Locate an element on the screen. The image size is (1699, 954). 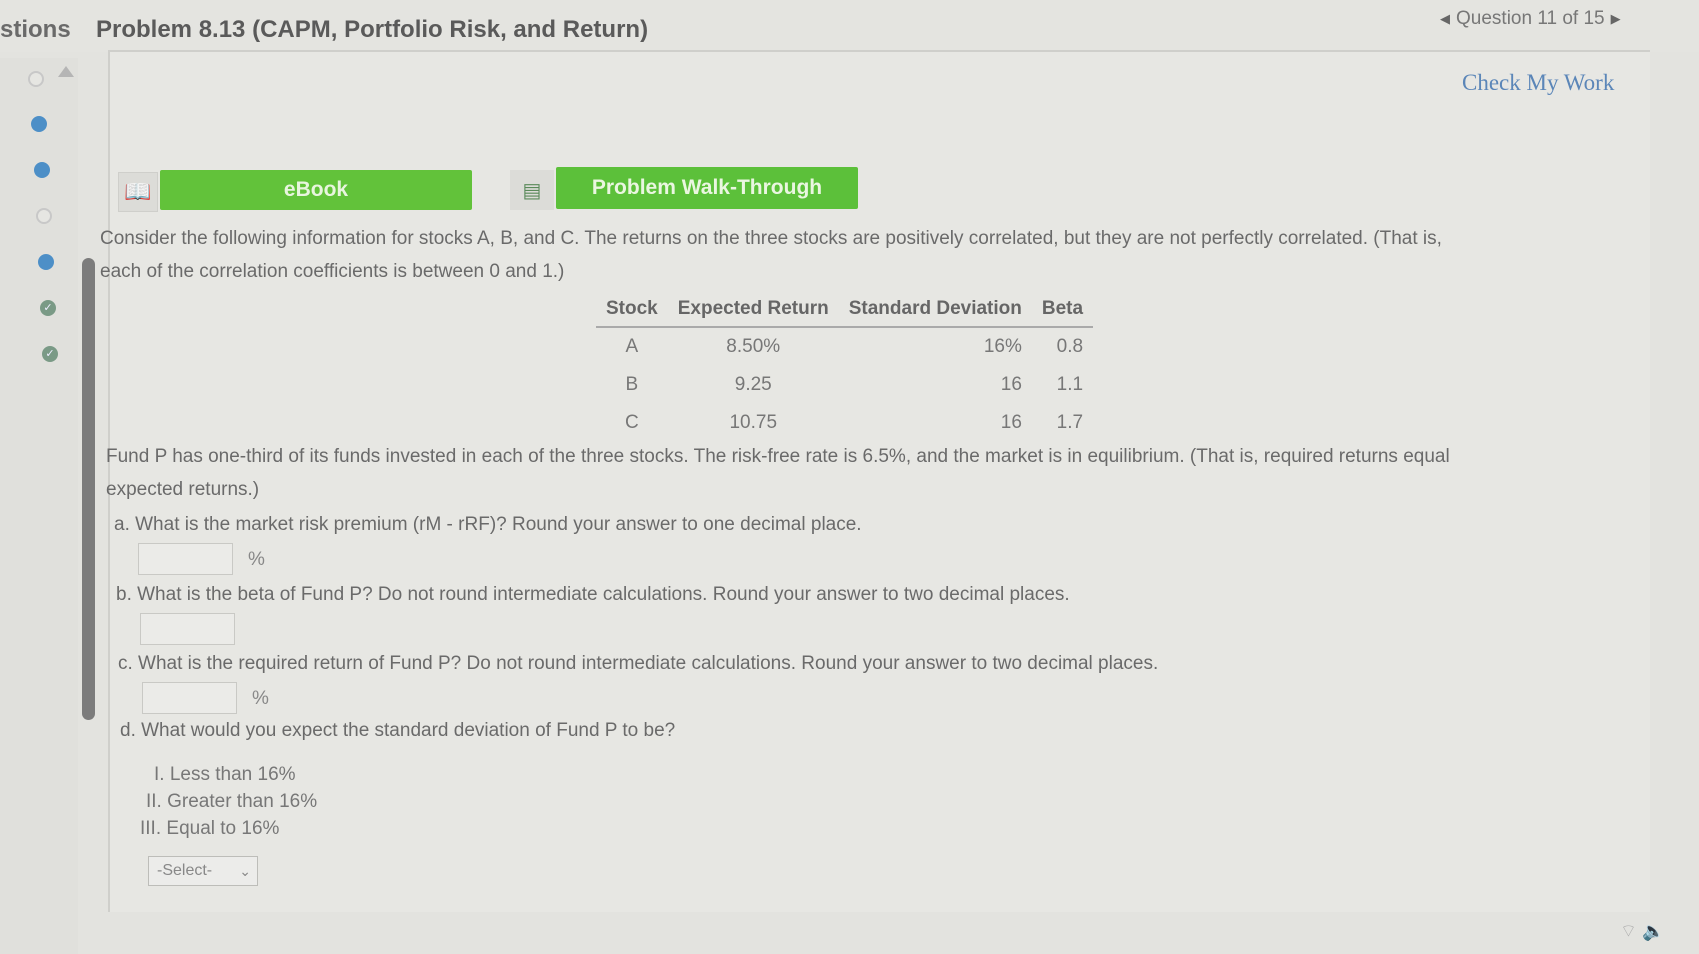
option-greater-than: II. Greater than 16% is located at coordinates (232, 801).